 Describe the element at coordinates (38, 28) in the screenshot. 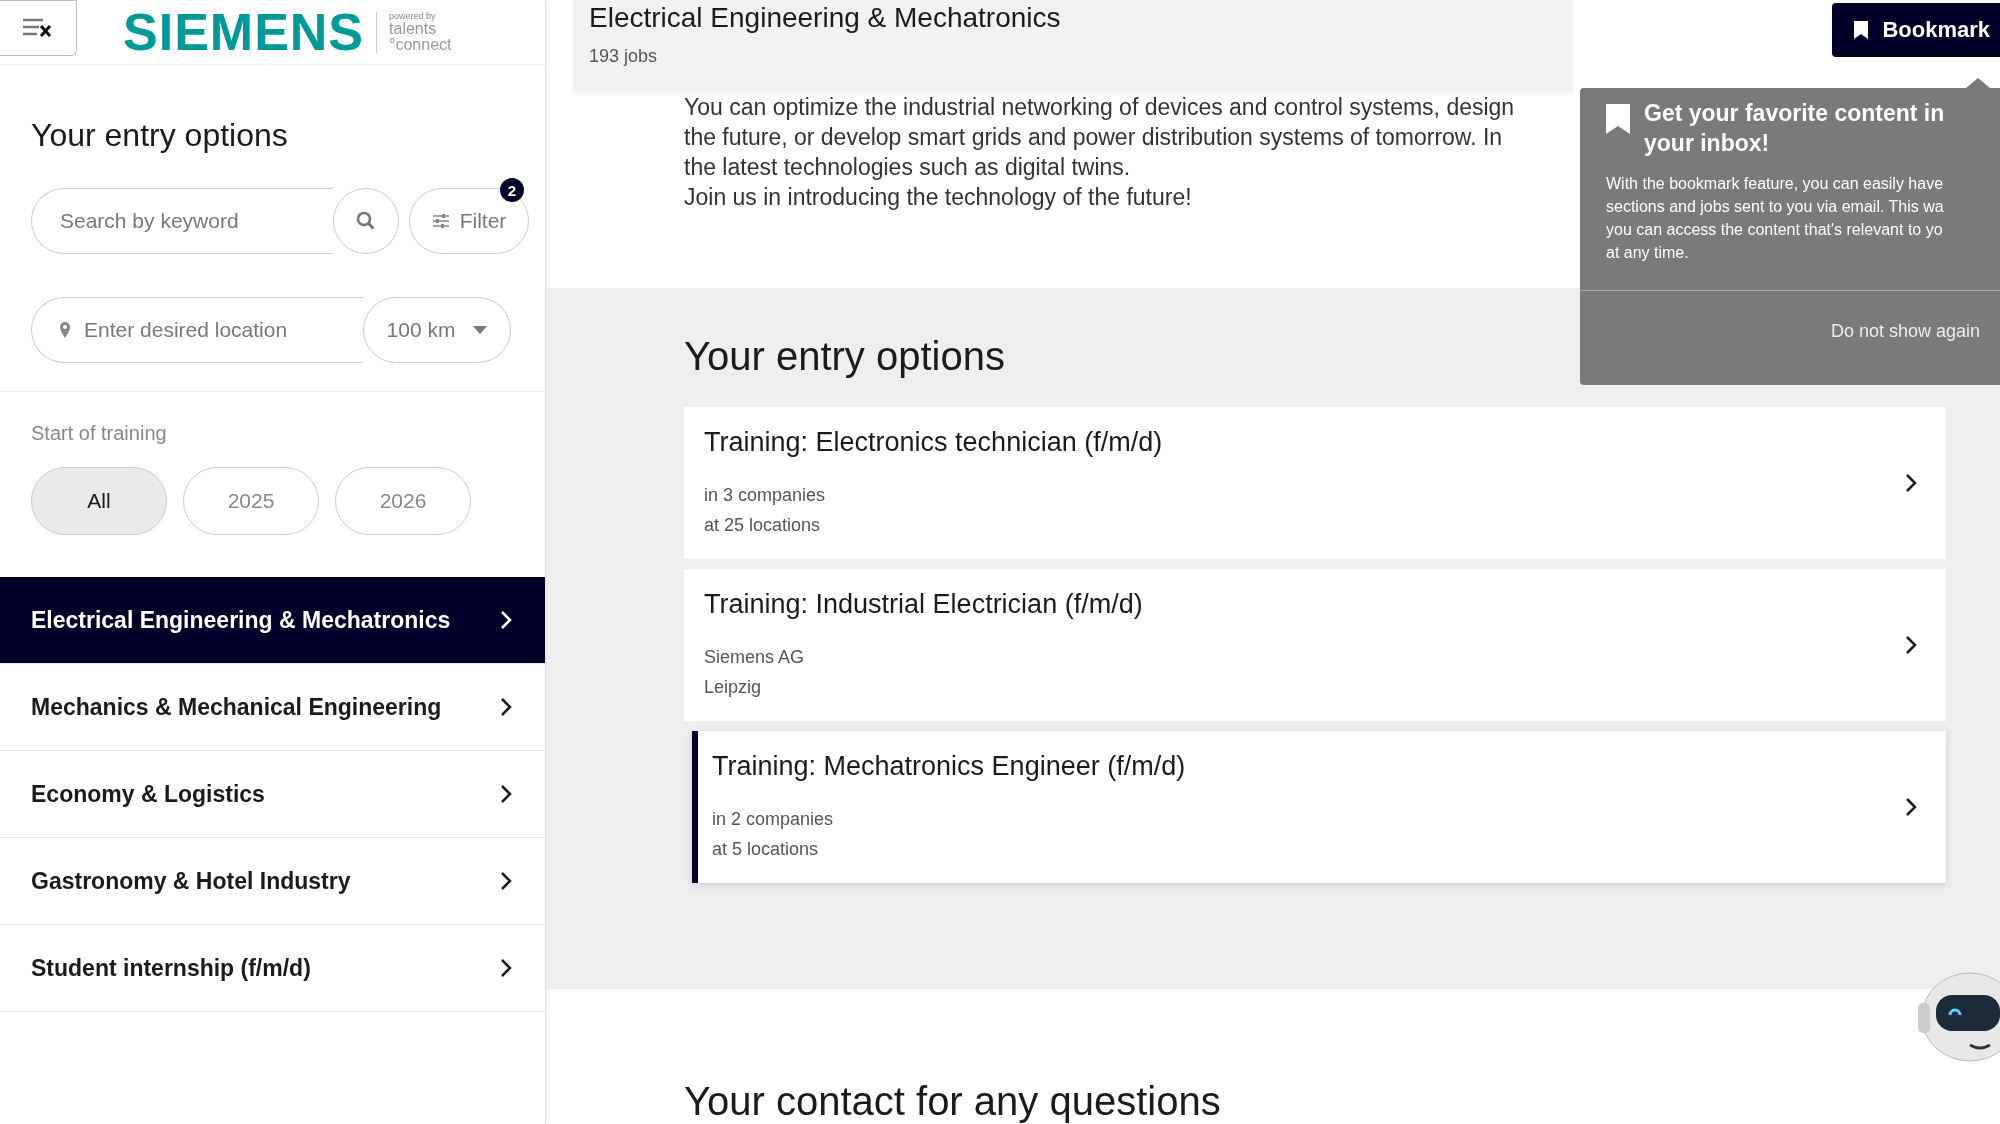

I see `menu-close-button` at that location.